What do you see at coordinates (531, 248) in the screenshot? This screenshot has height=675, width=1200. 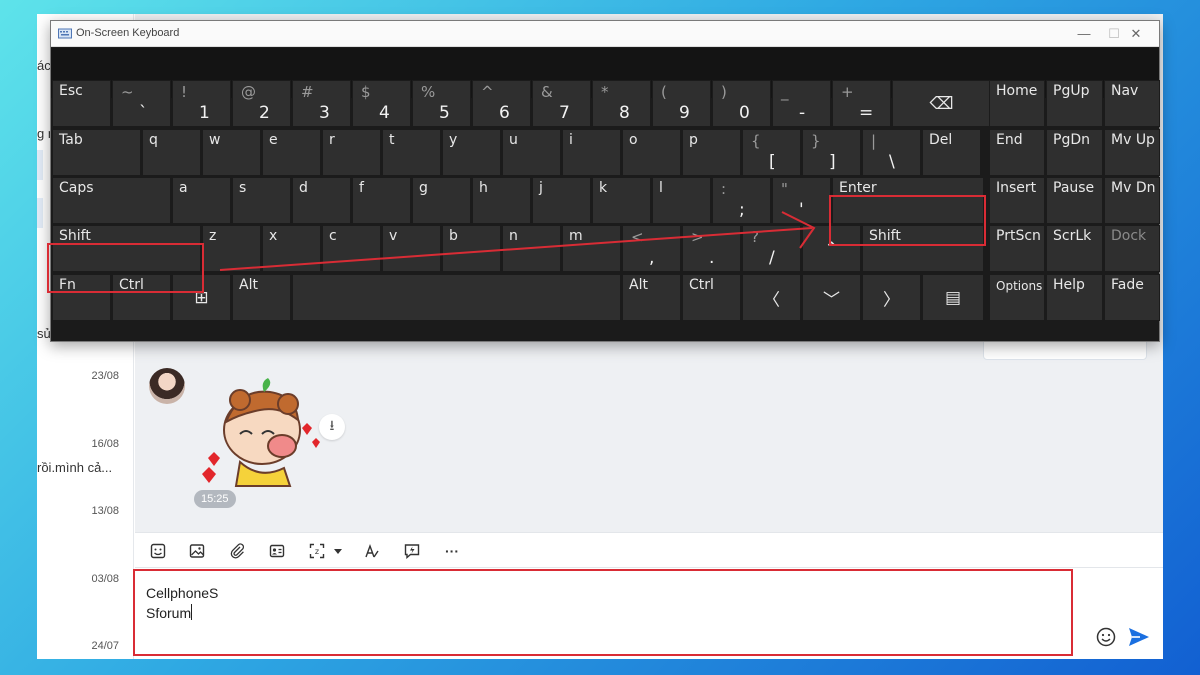 I see `key-n: n` at bounding box center [531, 248].